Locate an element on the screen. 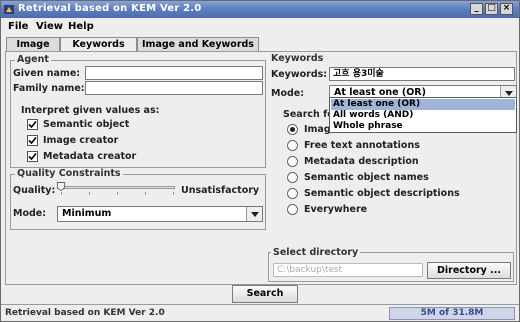 The height and width of the screenshot is (322, 520). radio-semantic-descriptions-label: Semantic object descriptions is located at coordinates (382, 193).